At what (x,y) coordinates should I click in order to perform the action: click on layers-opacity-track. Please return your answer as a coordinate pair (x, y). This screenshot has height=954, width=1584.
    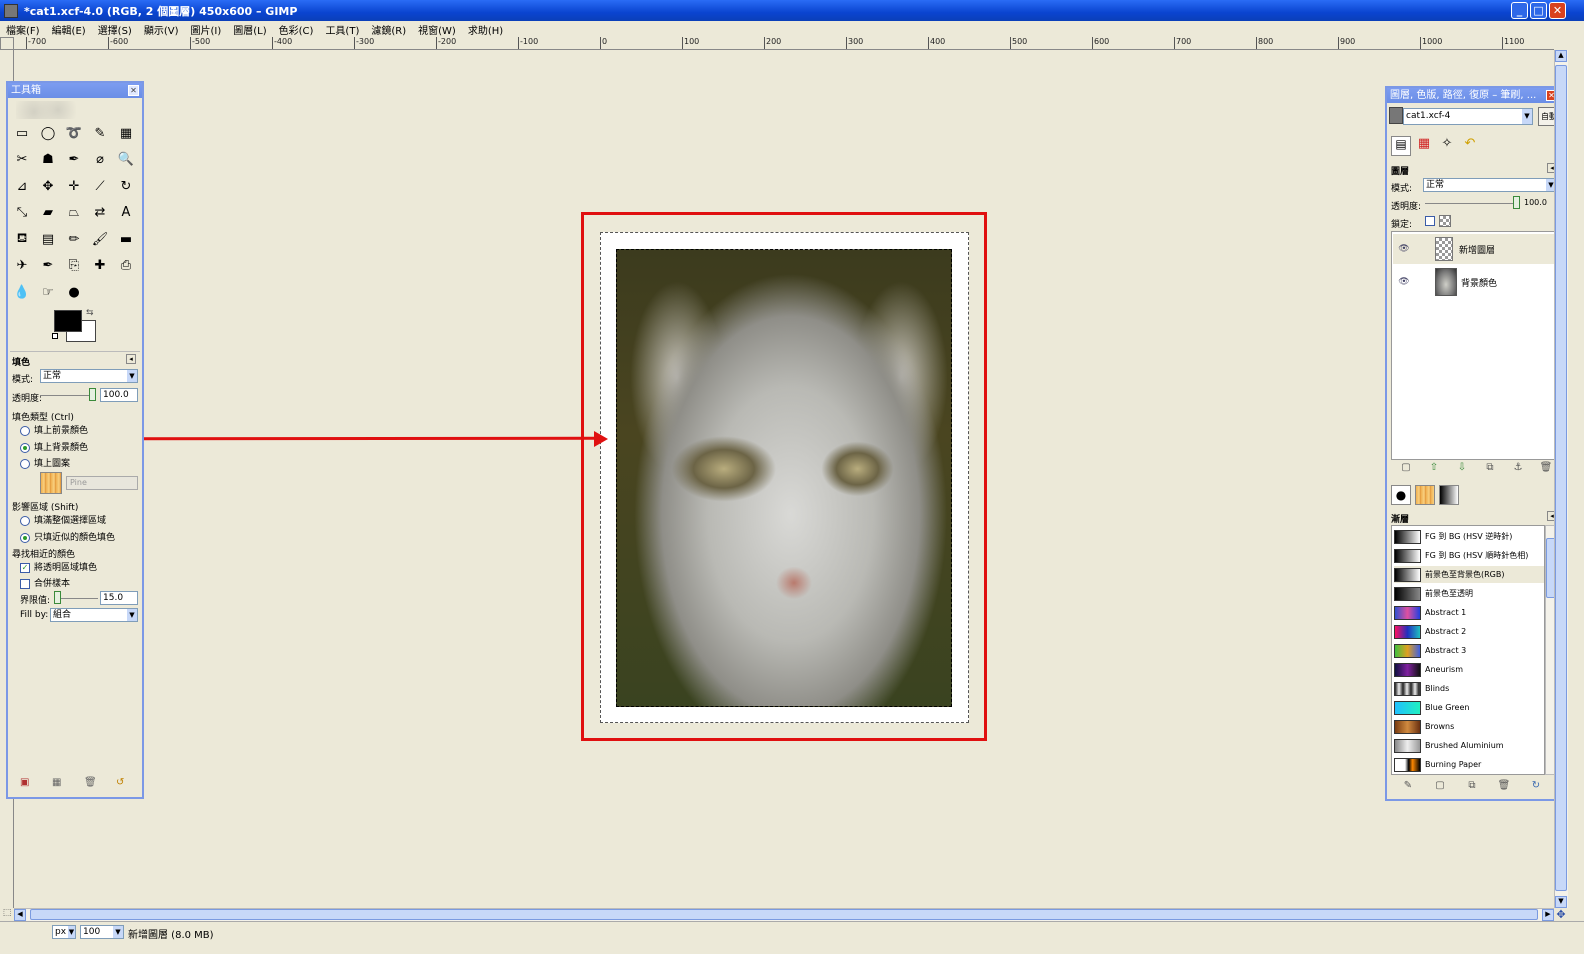
    Looking at the image, I should click on (1470, 203).